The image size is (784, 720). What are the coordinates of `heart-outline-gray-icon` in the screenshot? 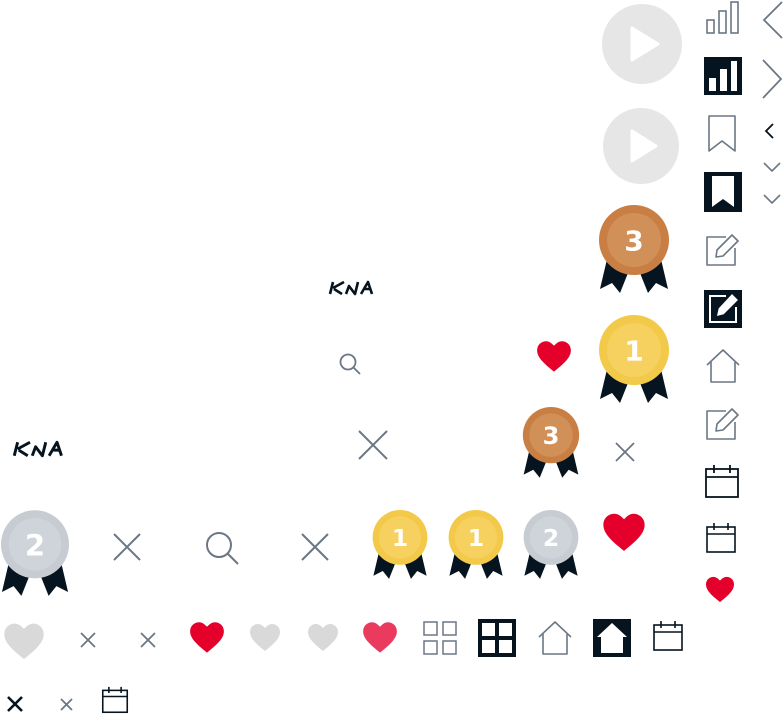 It's located at (24, 642).